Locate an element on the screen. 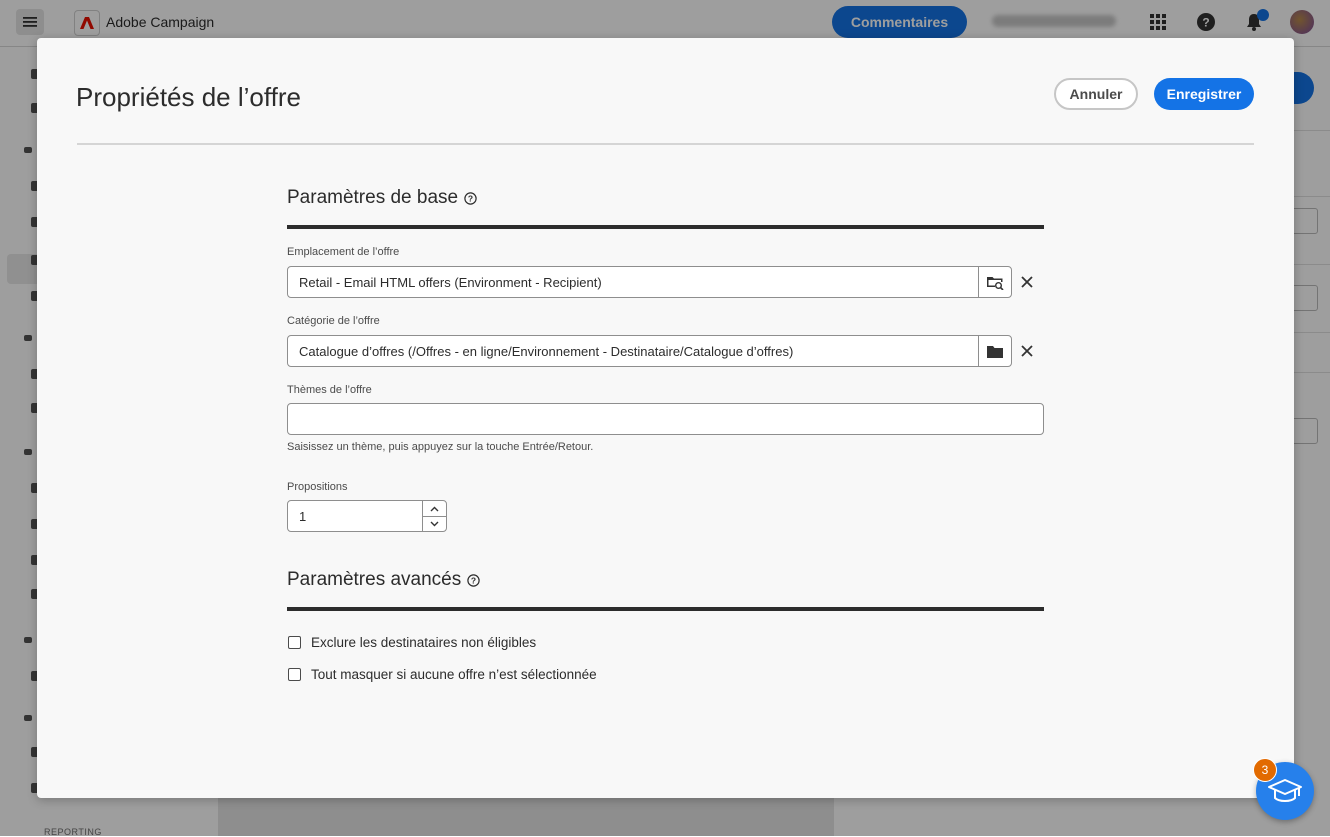  chevron-up-icon is located at coordinates (434, 508).